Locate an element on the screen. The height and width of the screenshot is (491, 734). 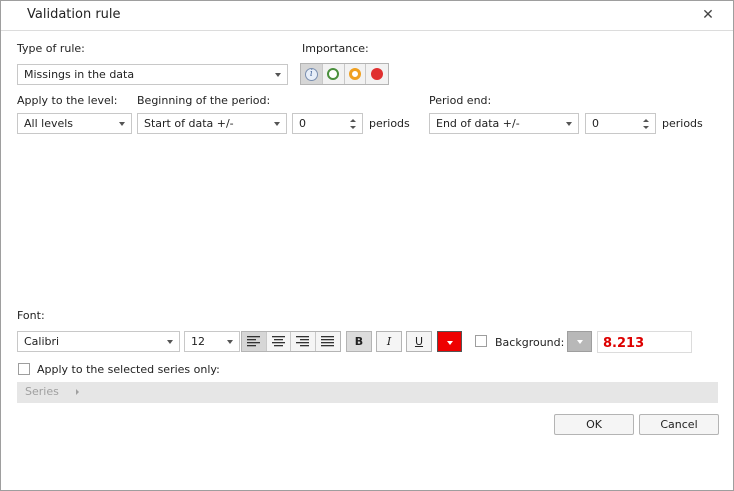
period-begin-offset-value: 0 is located at coordinates (302, 123).